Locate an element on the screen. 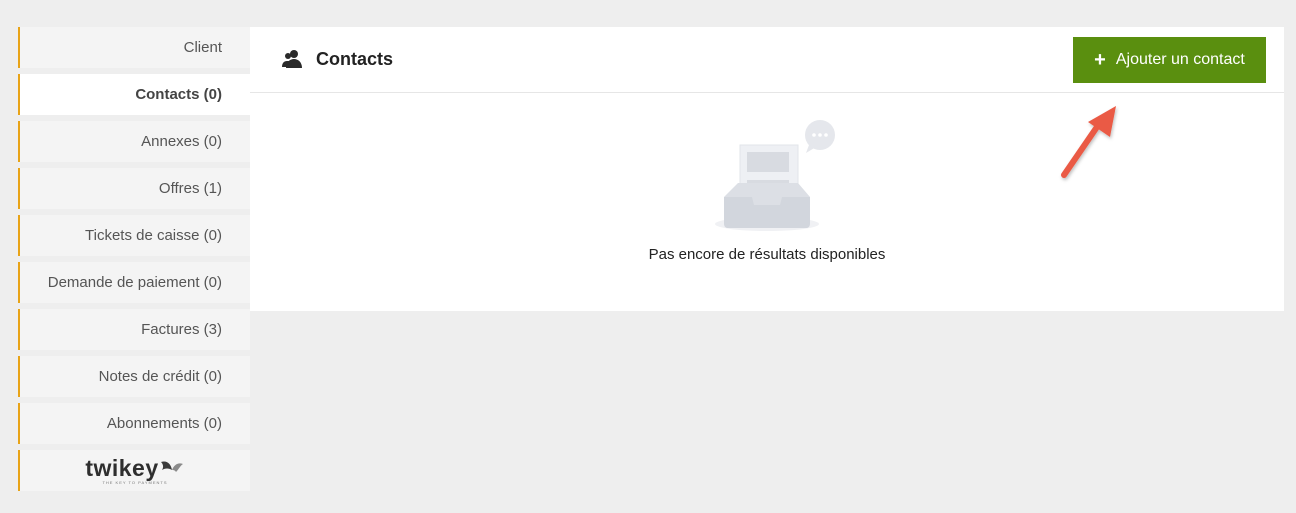 The image size is (1296, 513). logo-group: twikey THE KEY TO PAYMENTS is located at coordinates (134, 469).